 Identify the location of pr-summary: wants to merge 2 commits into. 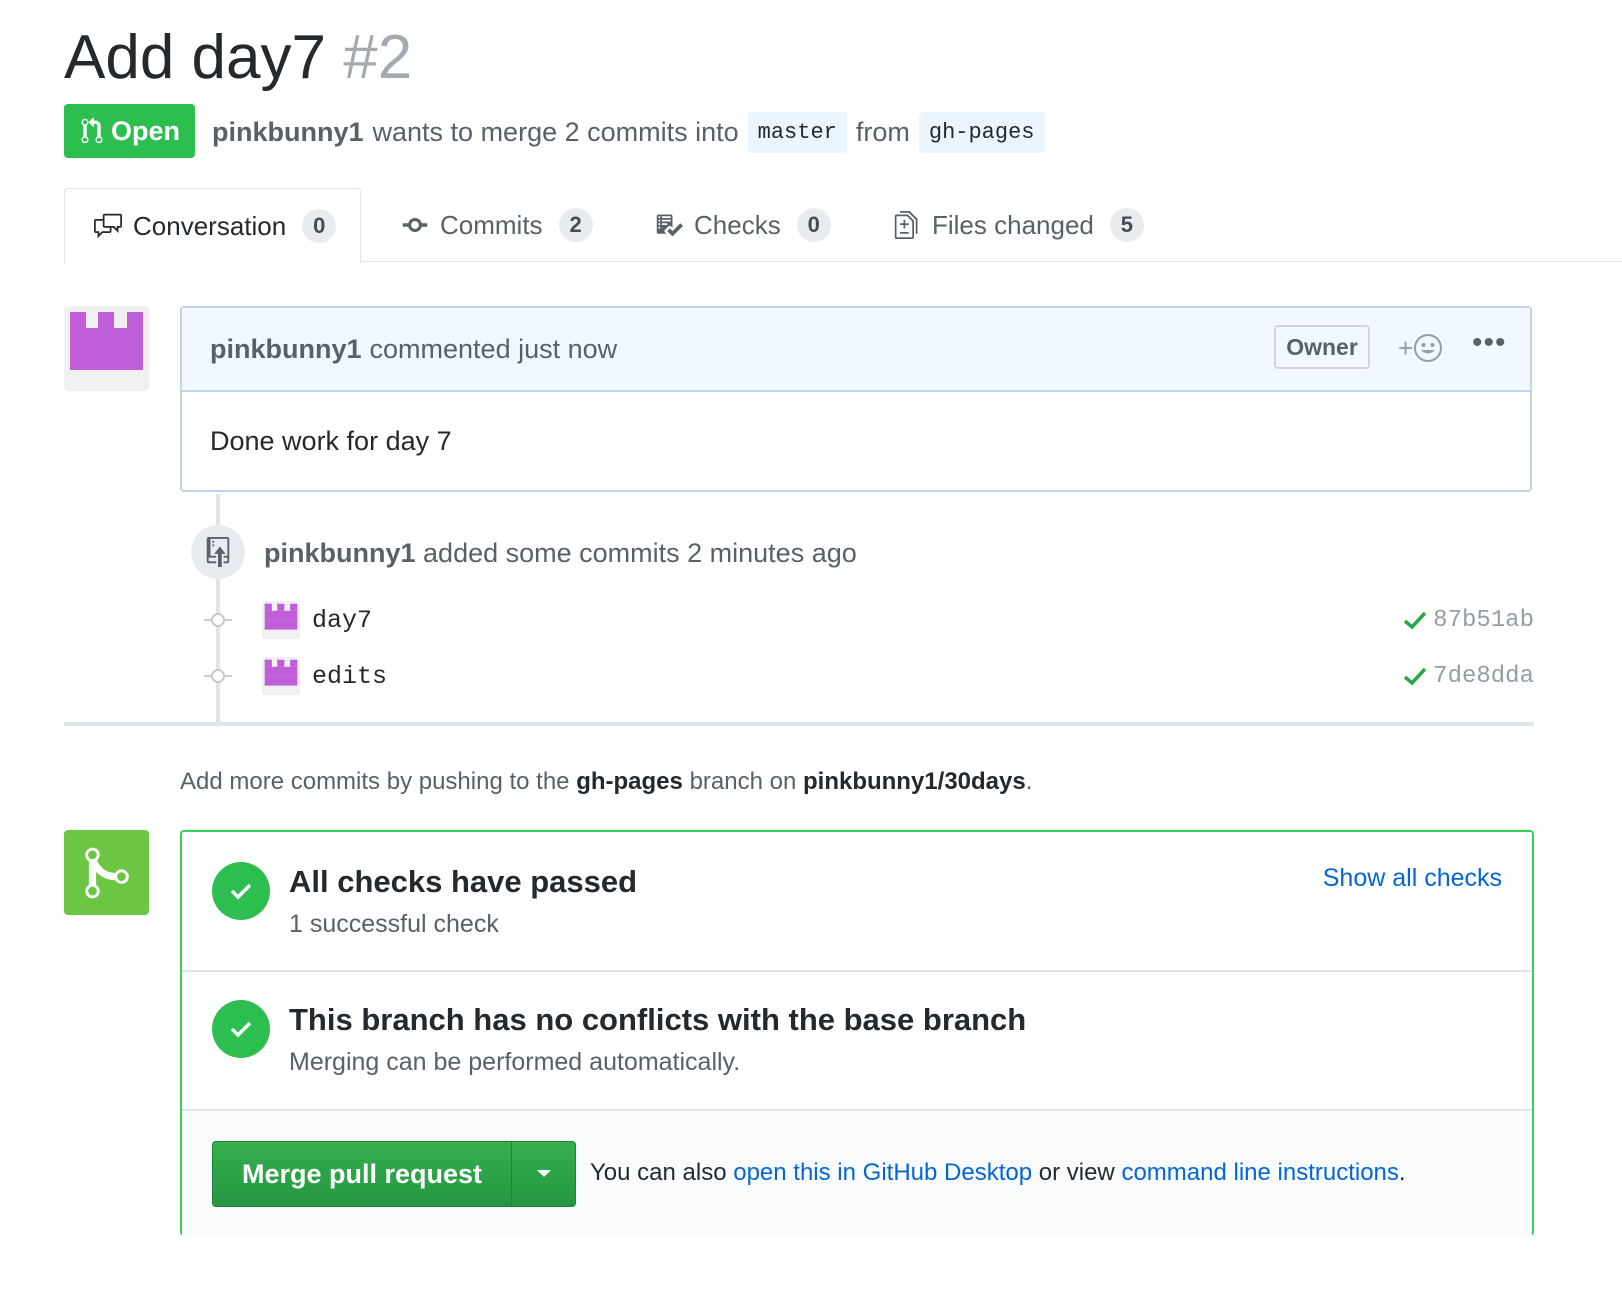
(555, 131).